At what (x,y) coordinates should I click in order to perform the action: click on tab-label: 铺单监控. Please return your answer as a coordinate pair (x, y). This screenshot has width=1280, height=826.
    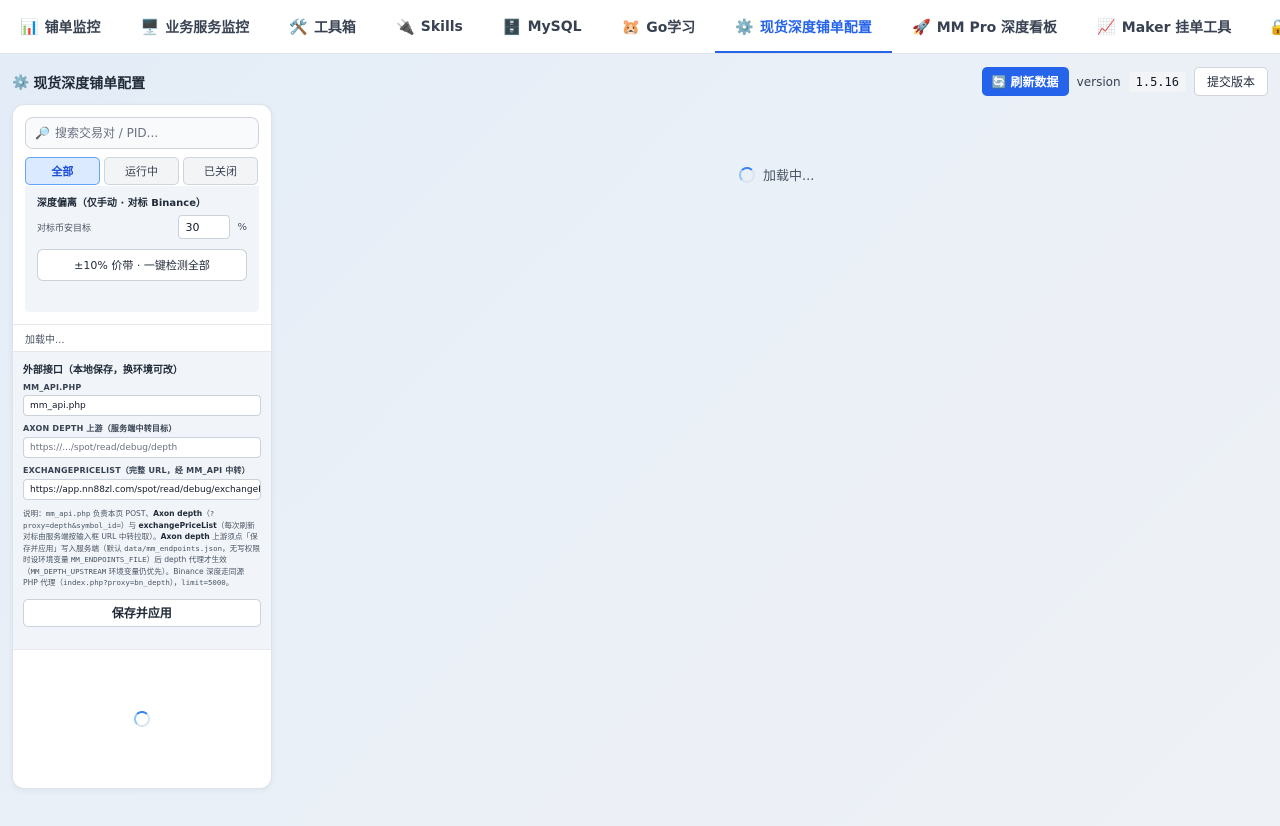
    Looking at the image, I should click on (72, 27).